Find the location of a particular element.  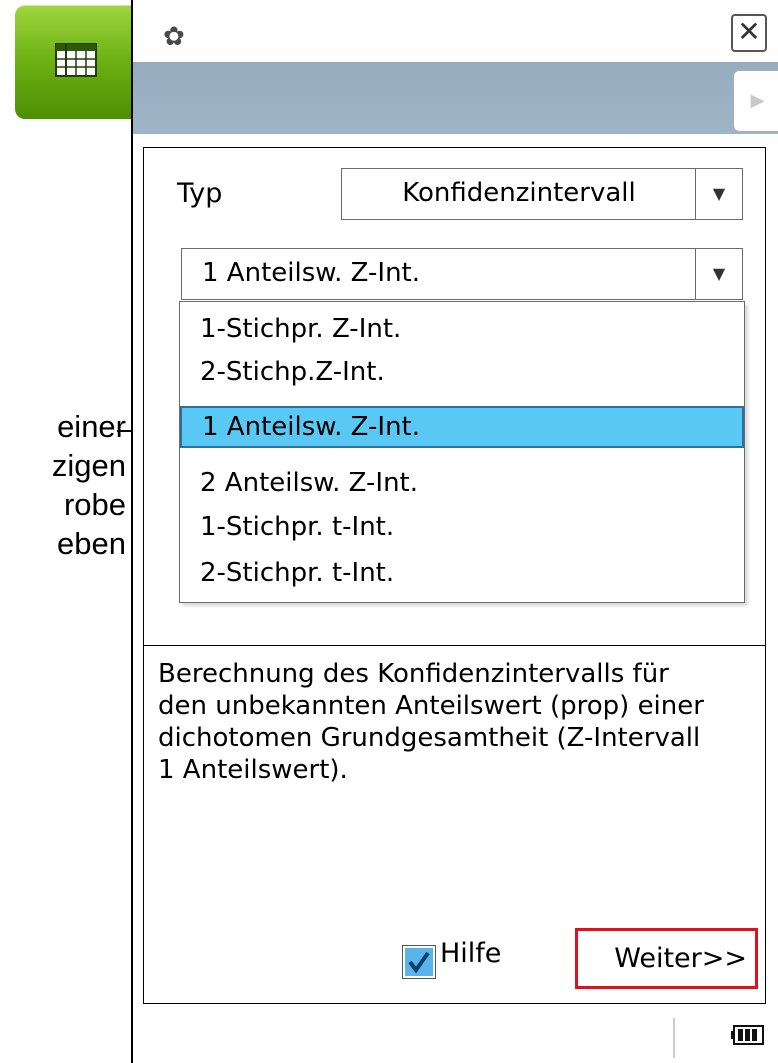

dropdown-option-selected: 1 Anteilsw. Z-Int. is located at coordinates (462, 427).